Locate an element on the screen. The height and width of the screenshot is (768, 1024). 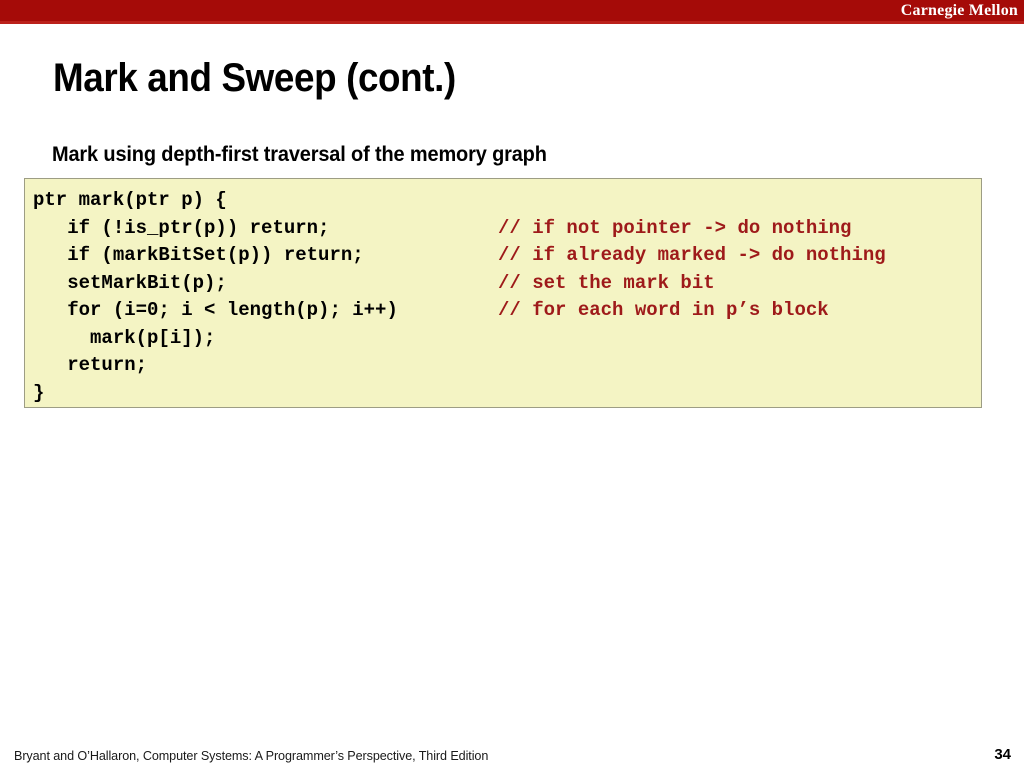
code-line: } is located at coordinates (507, 394).